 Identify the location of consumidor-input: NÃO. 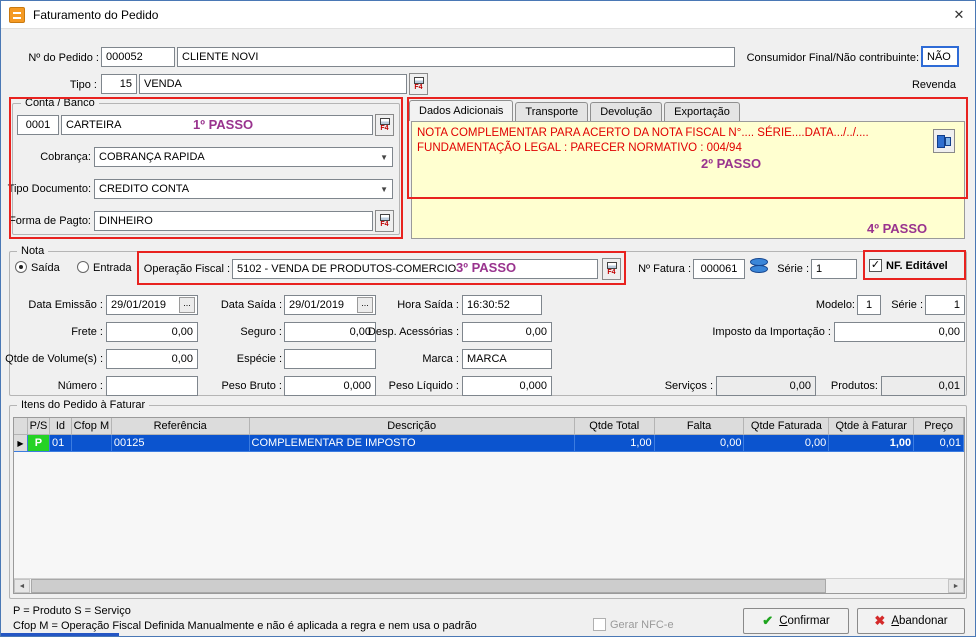
(940, 56).